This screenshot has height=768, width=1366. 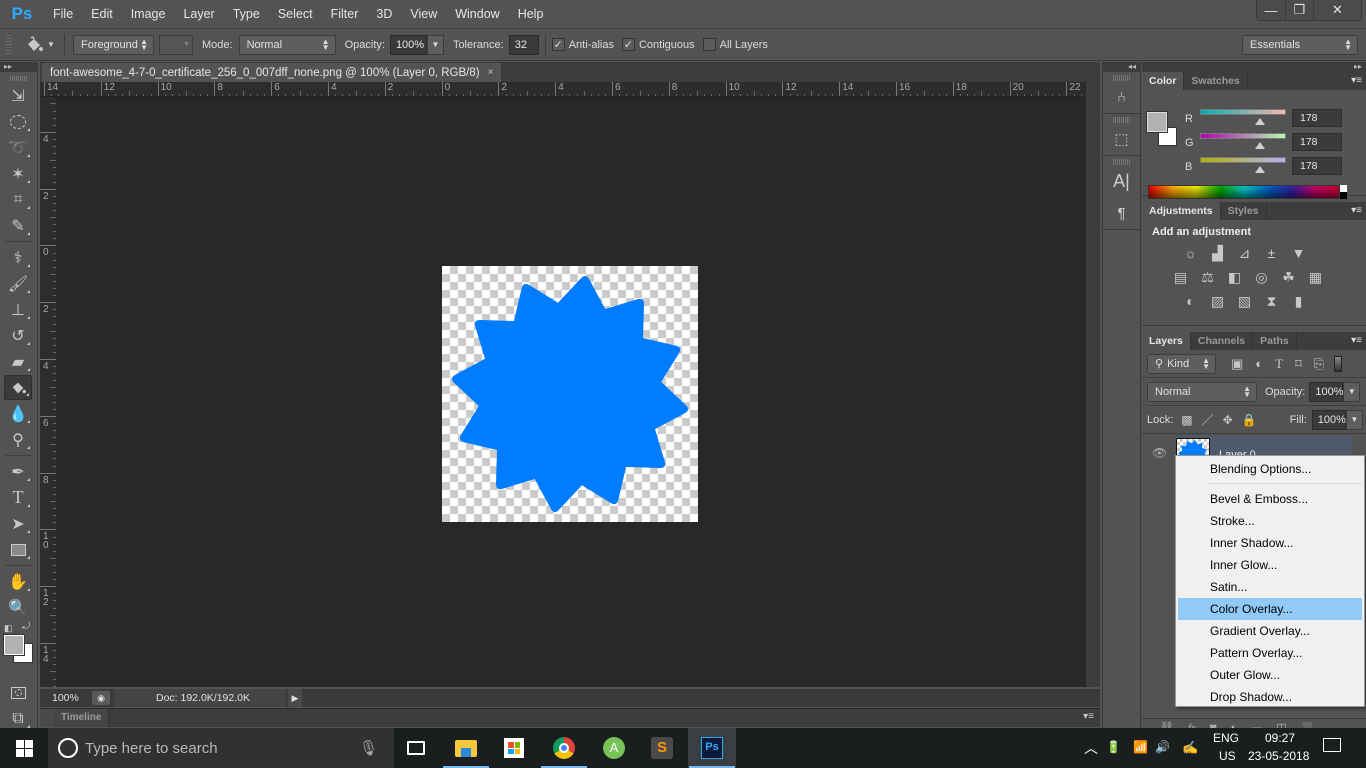 What do you see at coordinates (18, 78) in the screenshot?
I see `panel-grip` at bounding box center [18, 78].